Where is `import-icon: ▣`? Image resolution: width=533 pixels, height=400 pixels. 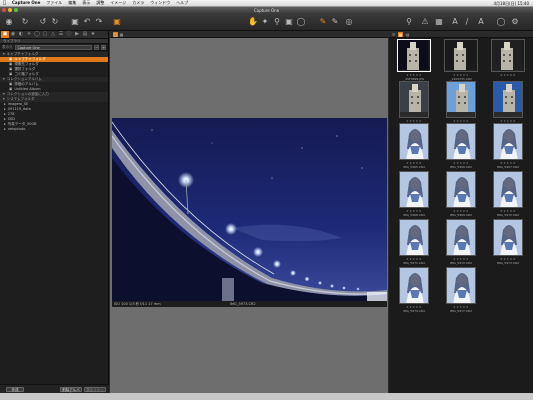
import-icon: ▣ is located at coordinates (75, 21).